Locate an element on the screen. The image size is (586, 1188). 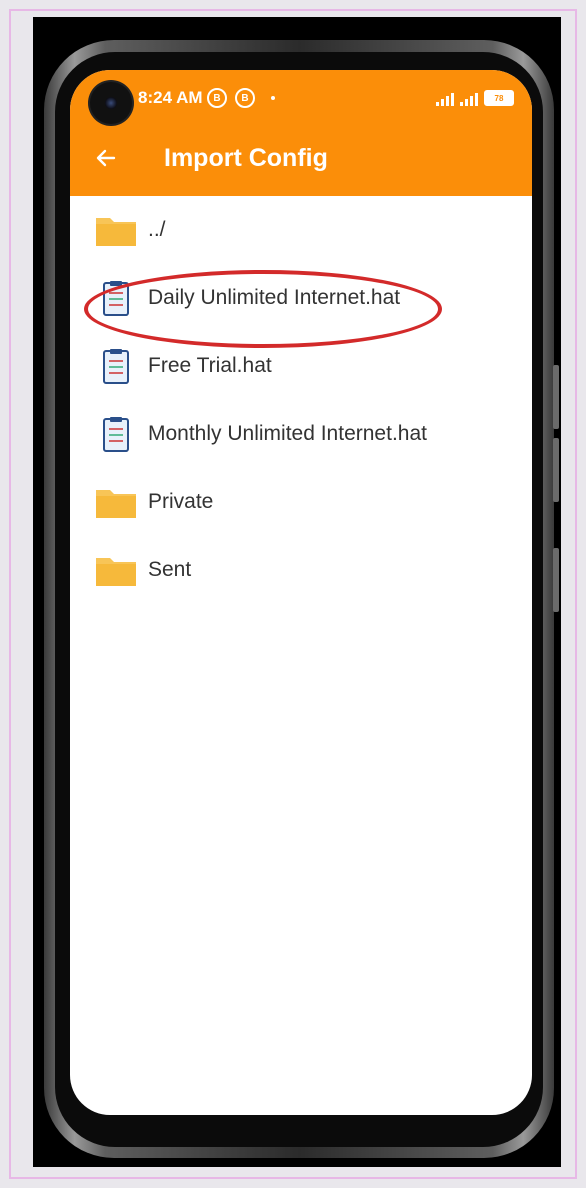
app-header: 8:24 AM B B 78 Import Config is located at coordinates (301, 133).